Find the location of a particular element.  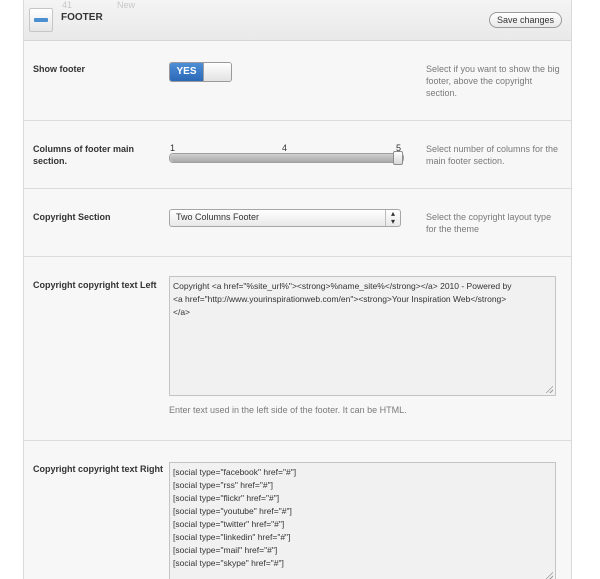

slider-fill is located at coordinates (283, 158).